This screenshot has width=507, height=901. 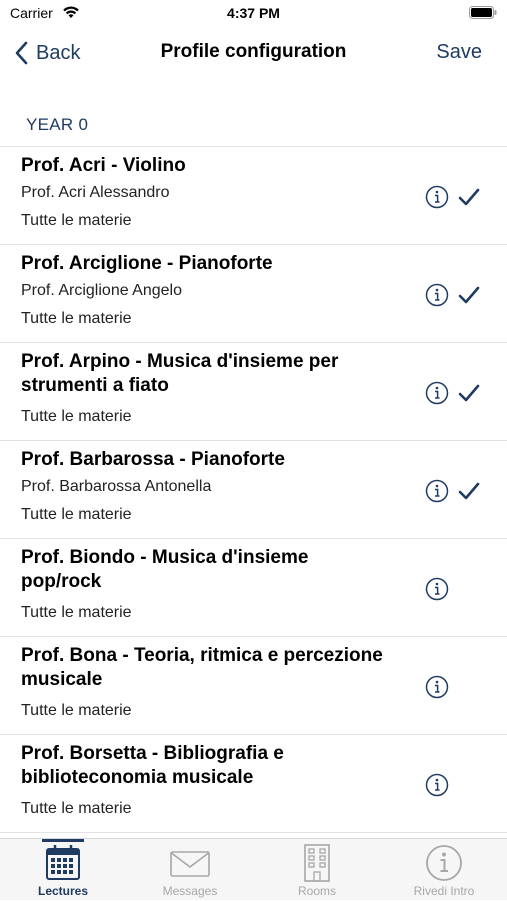 What do you see at coordinates (316, 891) in the screenshot?
I see `tab-label: Rooms` at bounding box center [316, 891].